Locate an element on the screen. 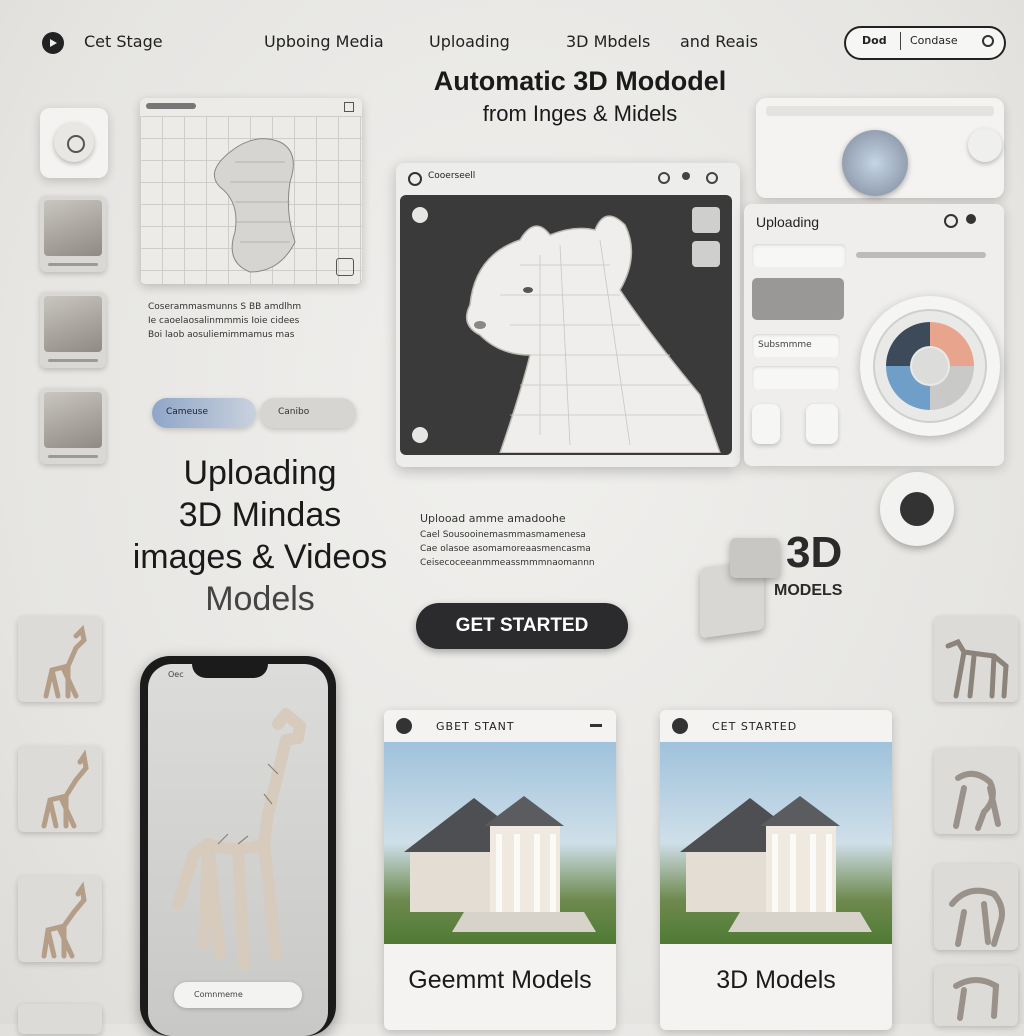 The width and height of the screenshot is (1024, 1036). cancel-button: Canibo is located at coordinates (308, 413).